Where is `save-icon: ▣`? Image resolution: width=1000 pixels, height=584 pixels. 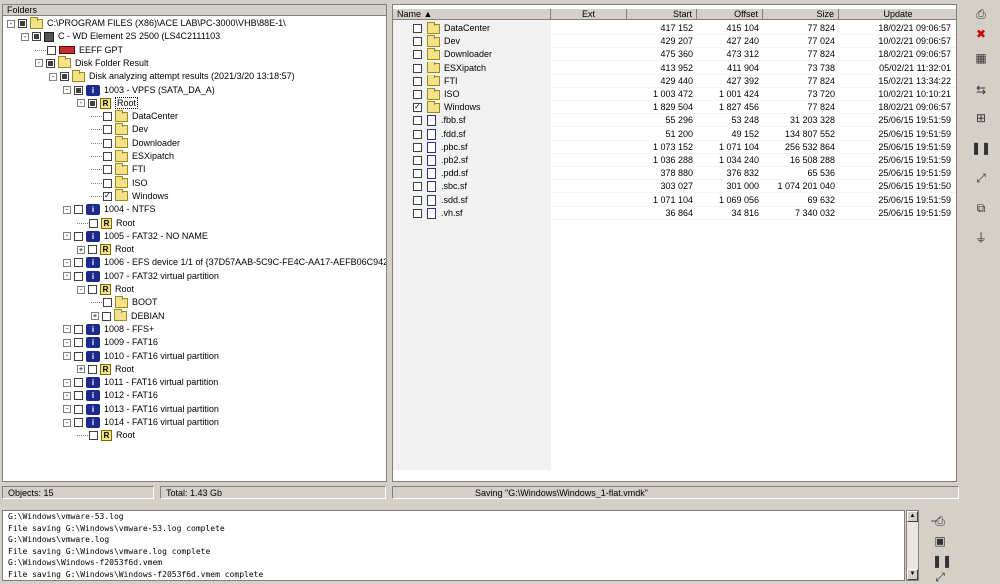
save-icon: ▣ is located at coordinates (940, 541).